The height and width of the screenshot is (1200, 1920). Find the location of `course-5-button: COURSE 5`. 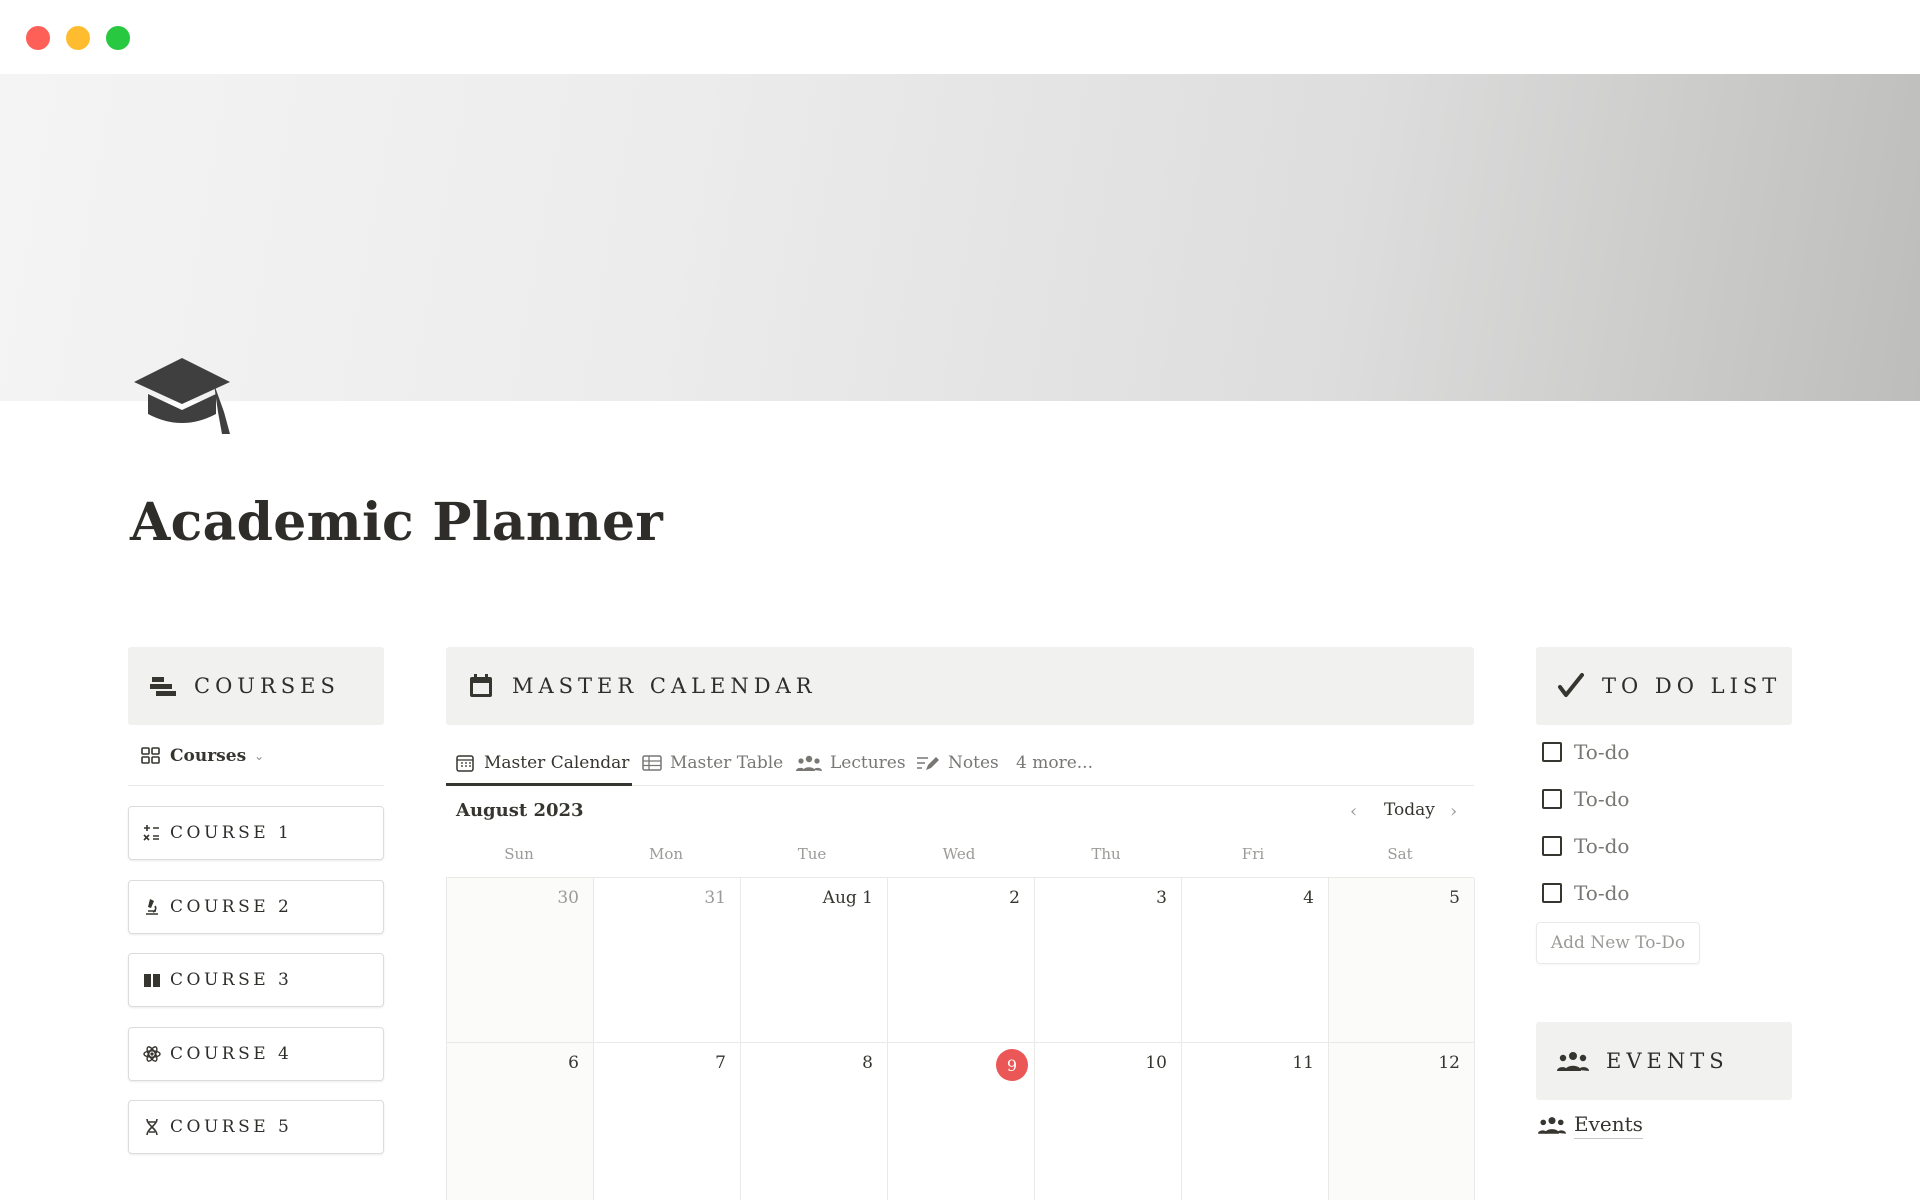

course-5-button: COURSE 5 is located at coordinates (256, 1127).